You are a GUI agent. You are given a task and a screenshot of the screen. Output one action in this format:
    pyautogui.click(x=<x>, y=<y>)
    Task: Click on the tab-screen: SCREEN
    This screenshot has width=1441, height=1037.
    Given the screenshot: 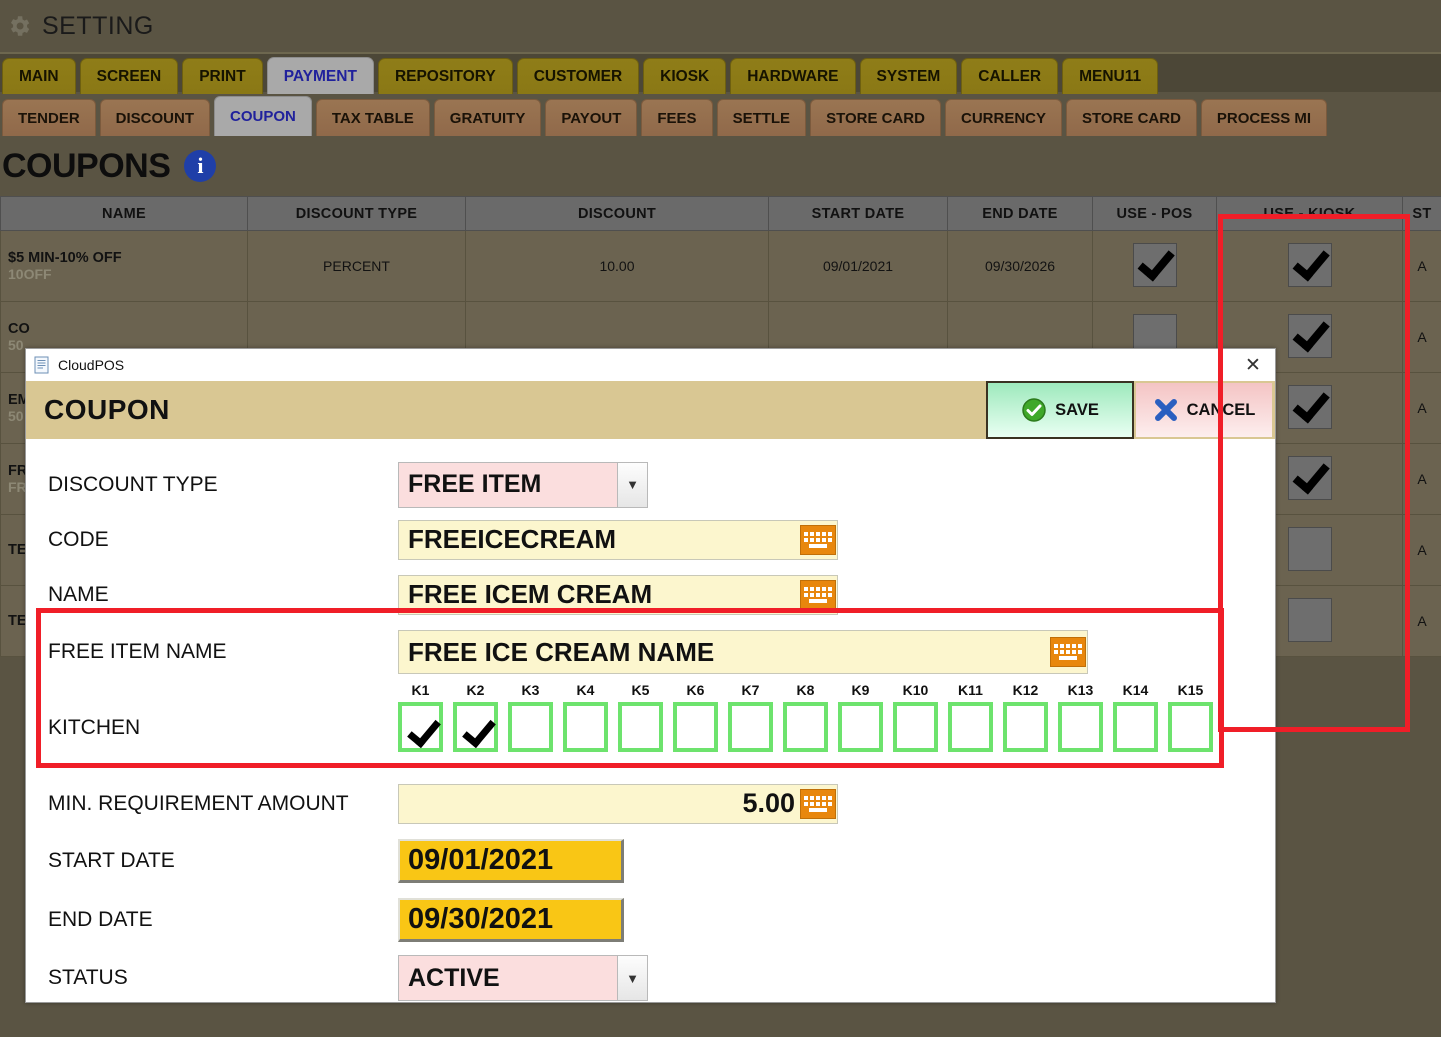 What is the action you would take?
    pyautogui.click(x=129, y=76)
    